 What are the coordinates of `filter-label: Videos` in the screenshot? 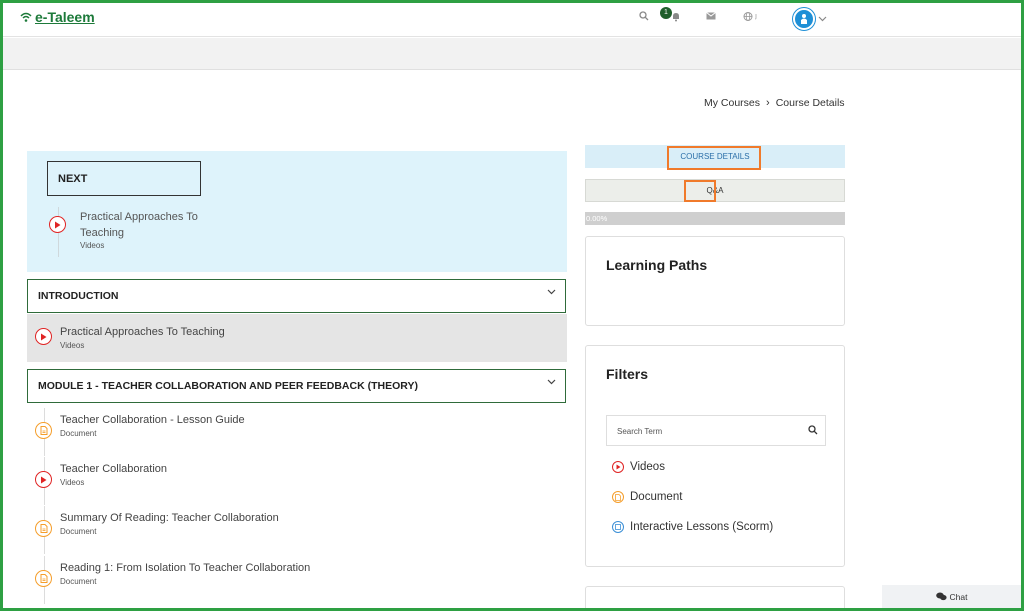 It's located at (647, 467).